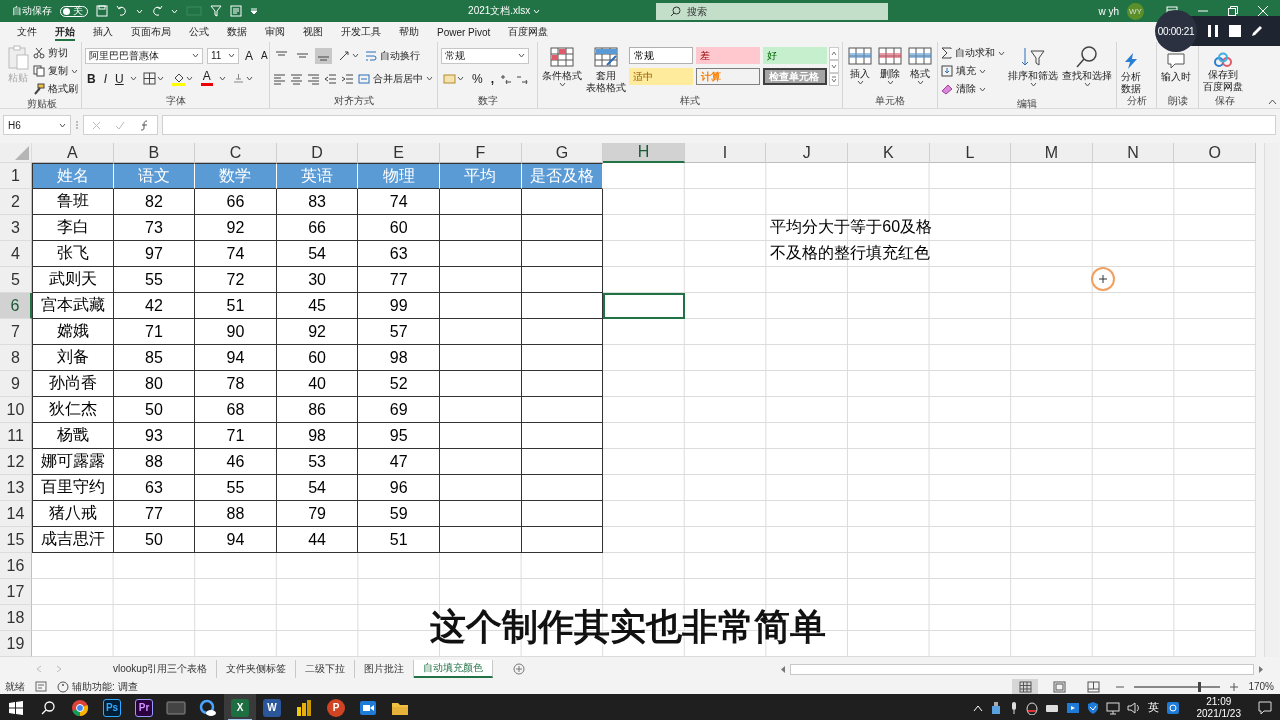 This screenshot has height=720, width=1280. Describe the element at coordinates (102, 11) in the screenshot. I see `save-icon` at that location.